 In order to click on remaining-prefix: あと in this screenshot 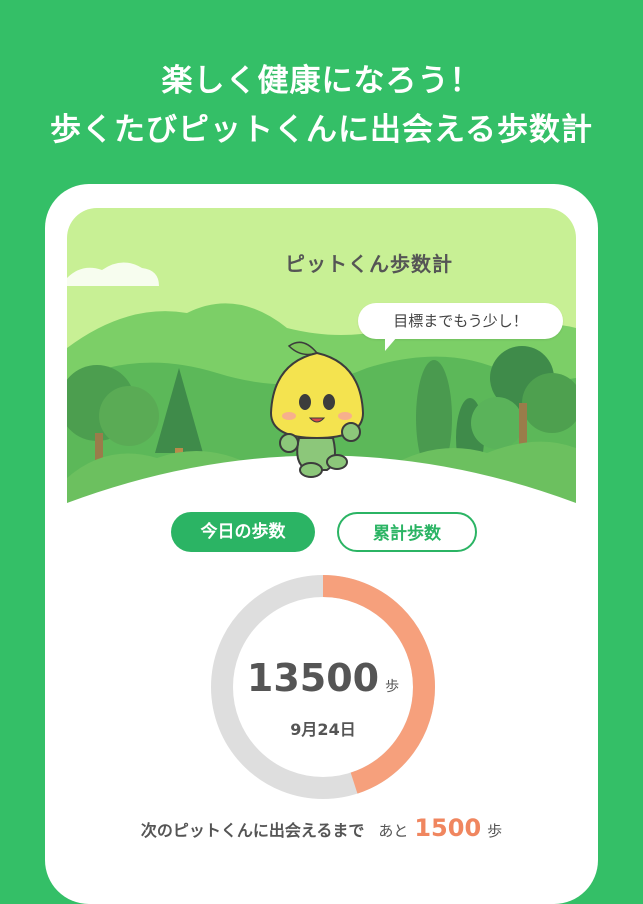, I will do `click(393, 831)`.